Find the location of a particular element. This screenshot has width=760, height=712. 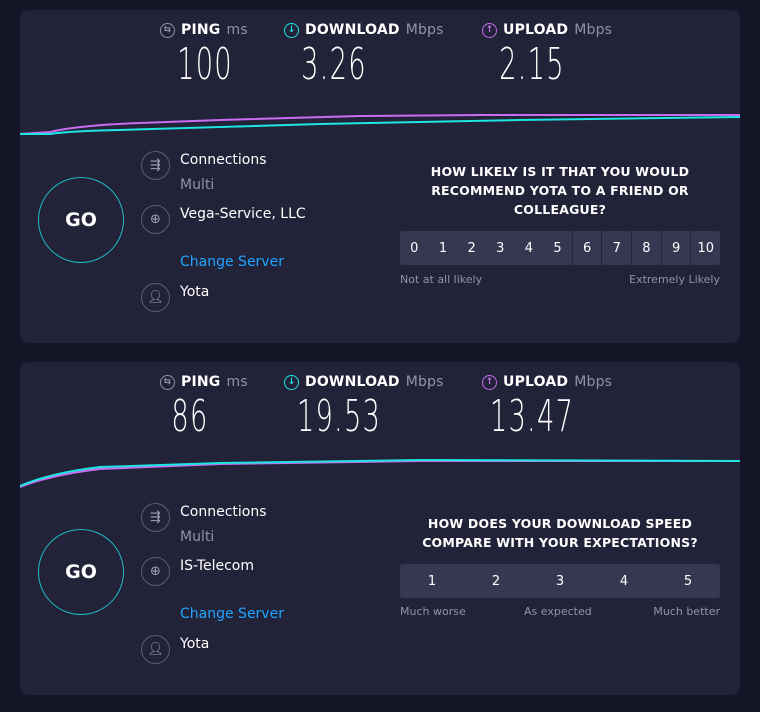

ping-value: 100 is located at coordinates (205, 64).